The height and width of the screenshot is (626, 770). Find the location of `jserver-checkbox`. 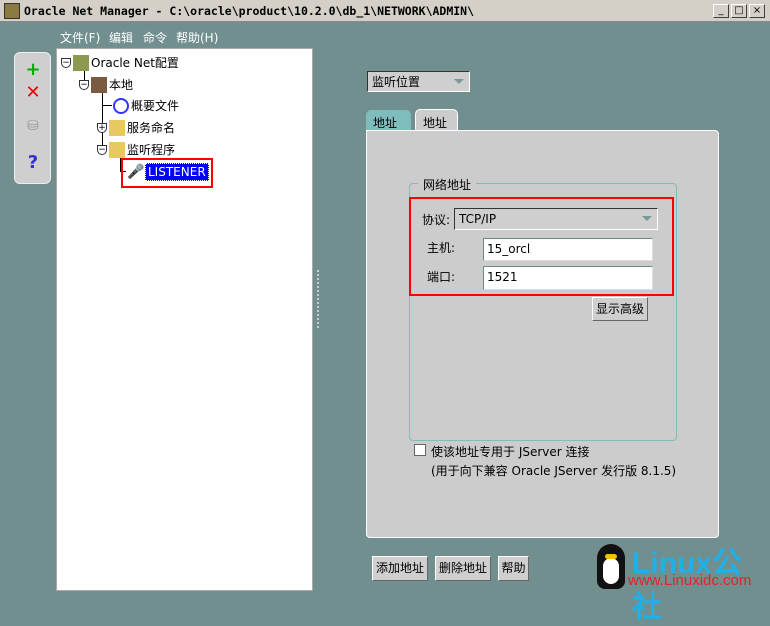

jserver-checkbox is located at coordinates (420, 450).